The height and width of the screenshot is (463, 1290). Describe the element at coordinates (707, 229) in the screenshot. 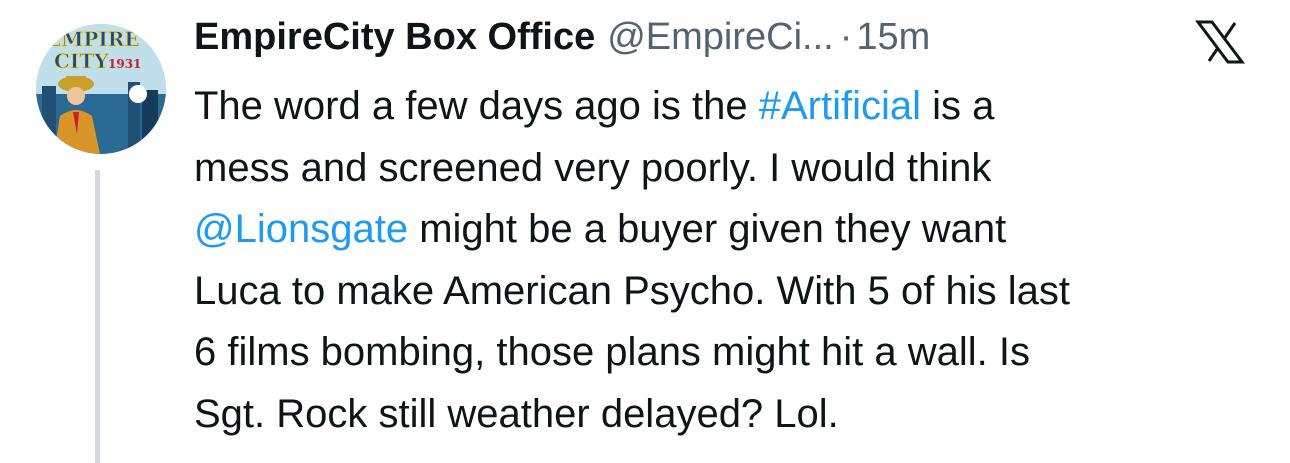

I see `tweet-text-segment: might be a buyer given they want` at that location.